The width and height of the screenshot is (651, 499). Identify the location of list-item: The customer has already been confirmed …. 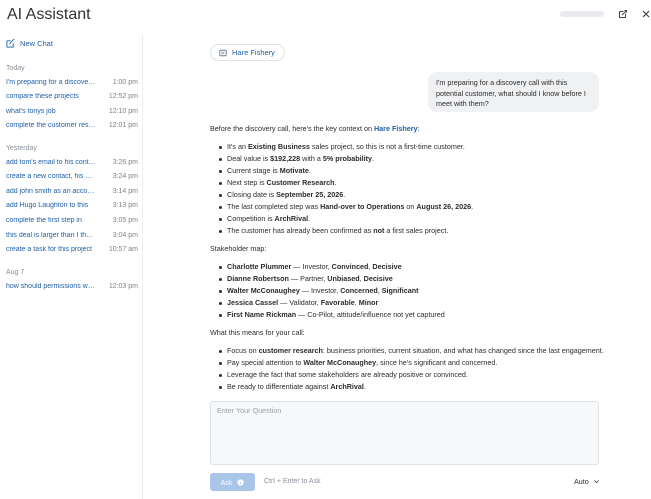
(414, 231).